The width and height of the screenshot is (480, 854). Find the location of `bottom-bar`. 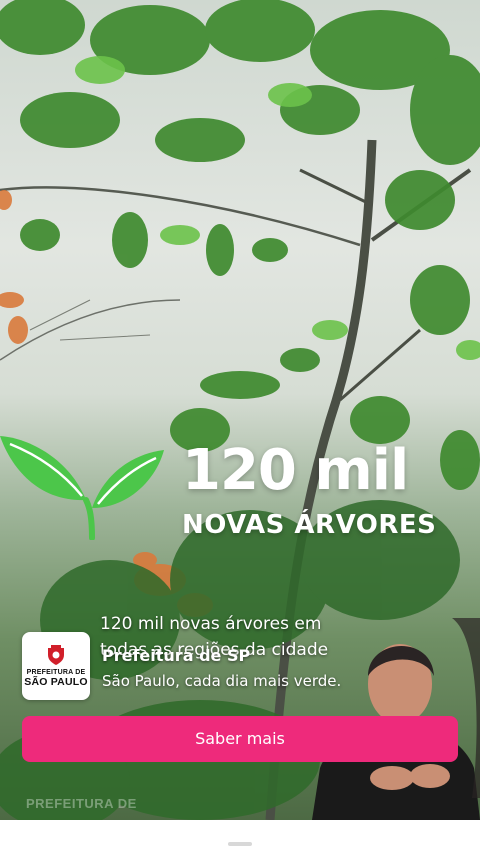

bottom-bar is located at coordinates (240, 837).